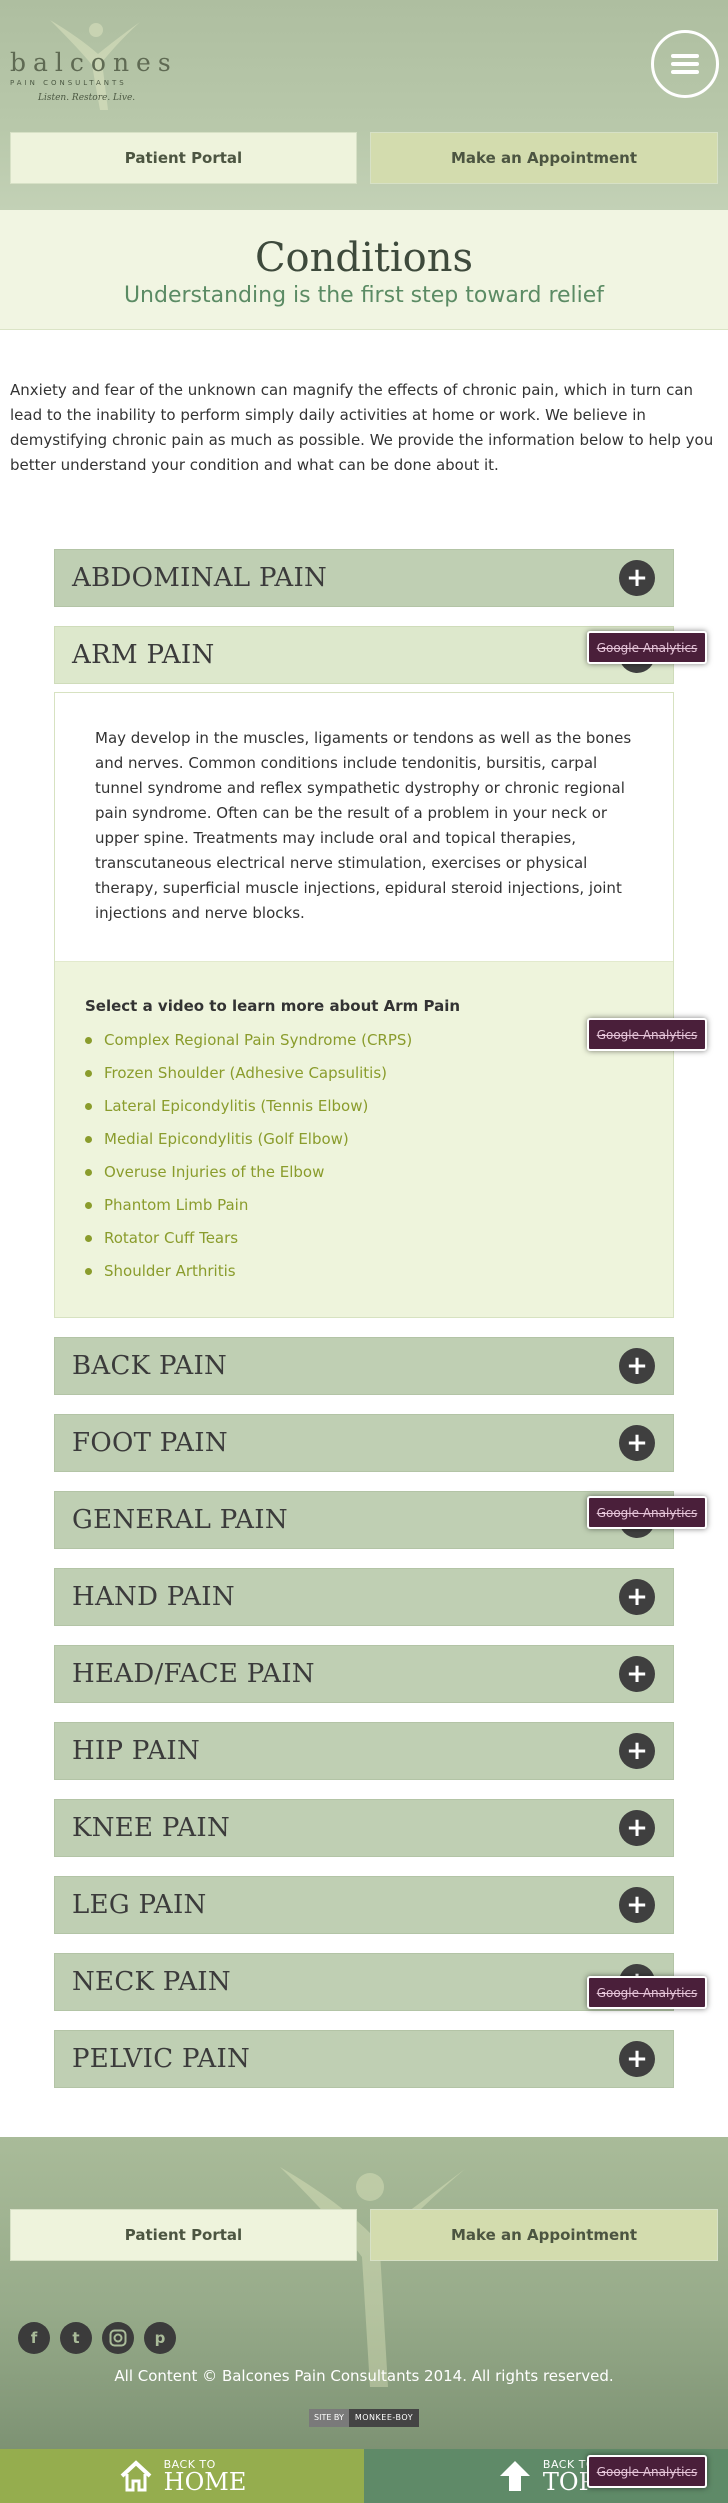 The width and height of the screenshot is (728, 2503). I want to click on accordion-head-face-pain: HEAD/FACE PAIN +, so click(364, 1674).